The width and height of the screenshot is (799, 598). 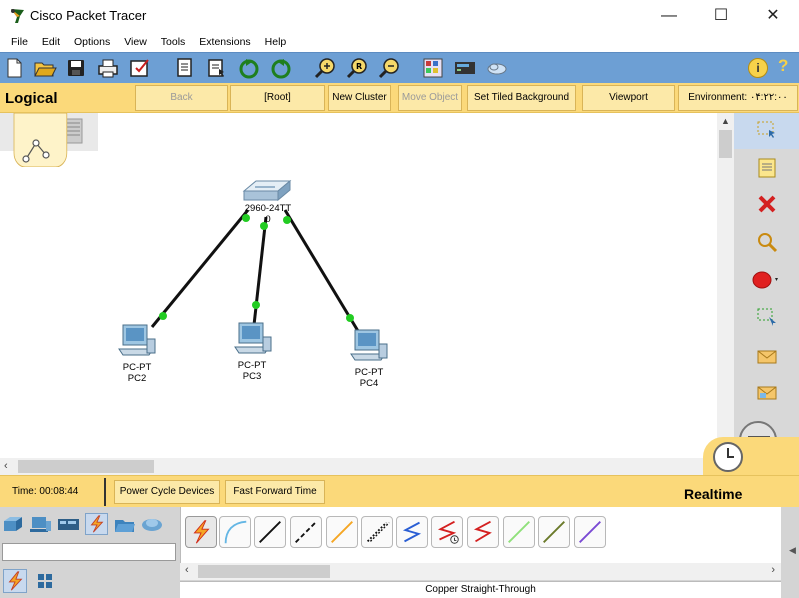 I want to click on draw-shape-tool, so click(x=766, y=281).